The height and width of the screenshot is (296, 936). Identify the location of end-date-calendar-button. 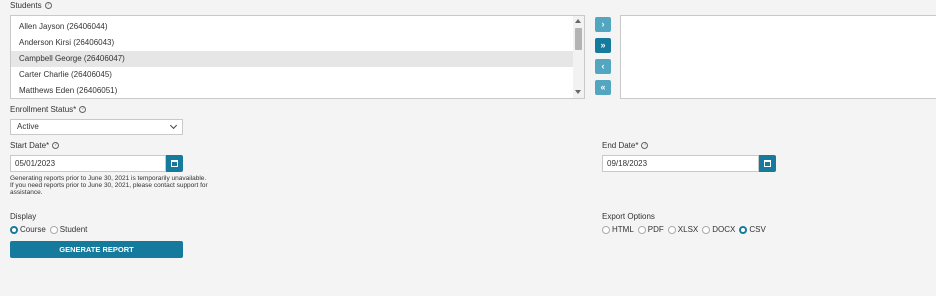
(767, 163).